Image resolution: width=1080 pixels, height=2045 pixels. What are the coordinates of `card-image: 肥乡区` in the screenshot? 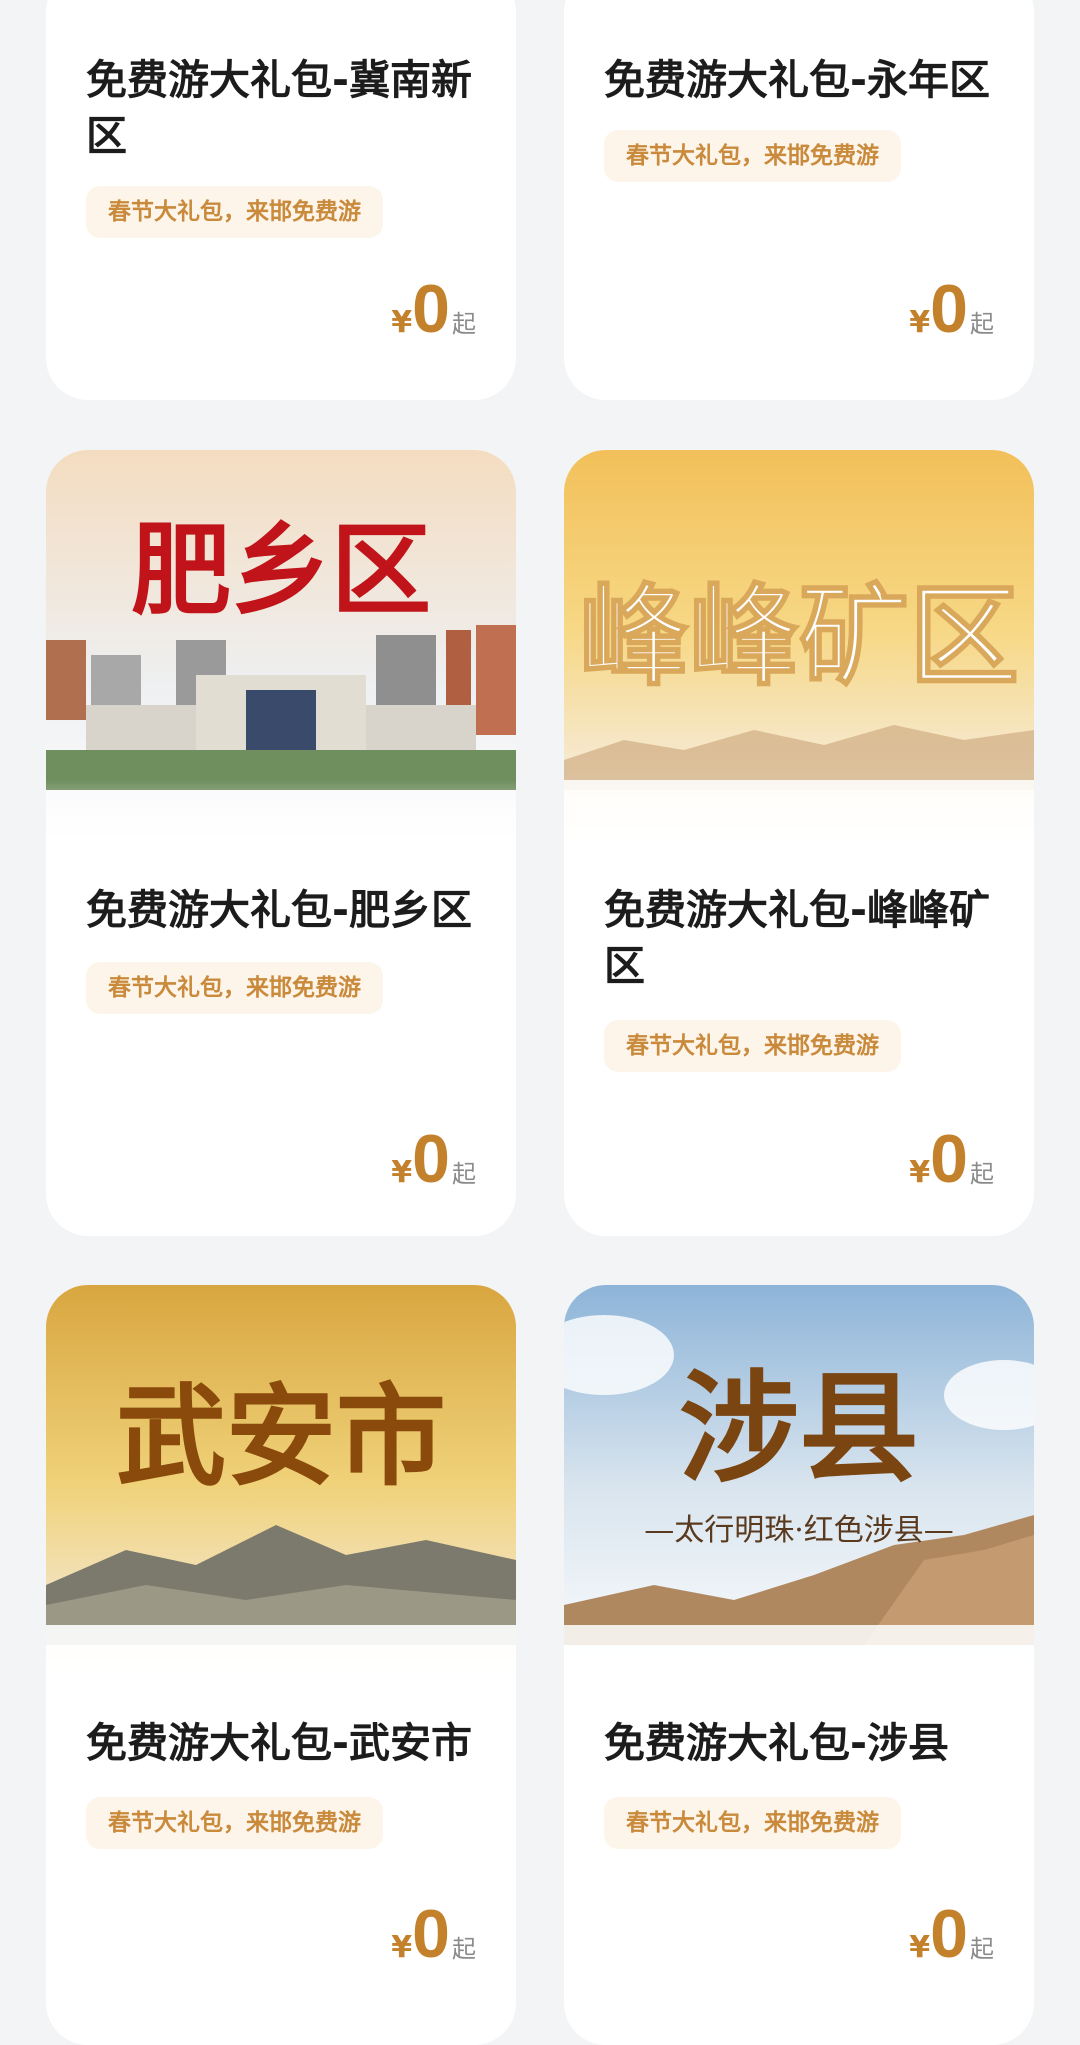 It's located at (281, 650).